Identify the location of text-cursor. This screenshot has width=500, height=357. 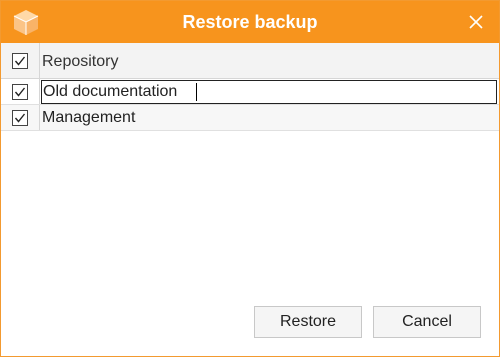
(196, 92).